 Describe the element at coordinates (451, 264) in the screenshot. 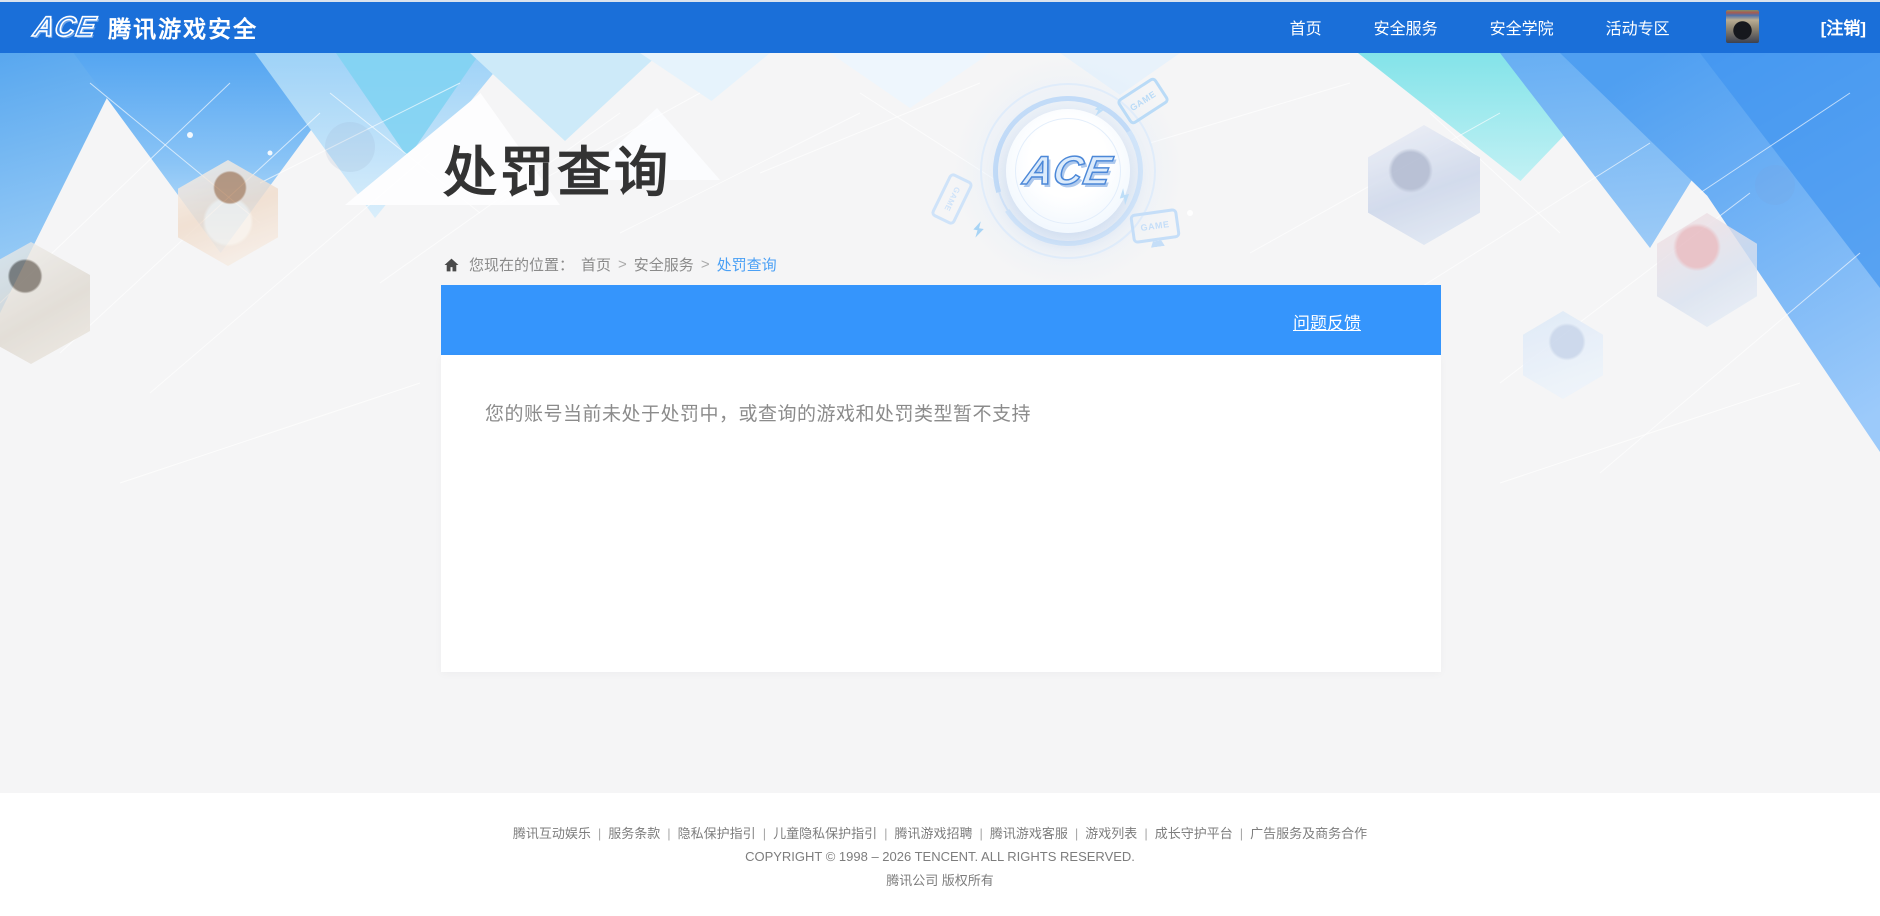

I see `home-icon` at that location.